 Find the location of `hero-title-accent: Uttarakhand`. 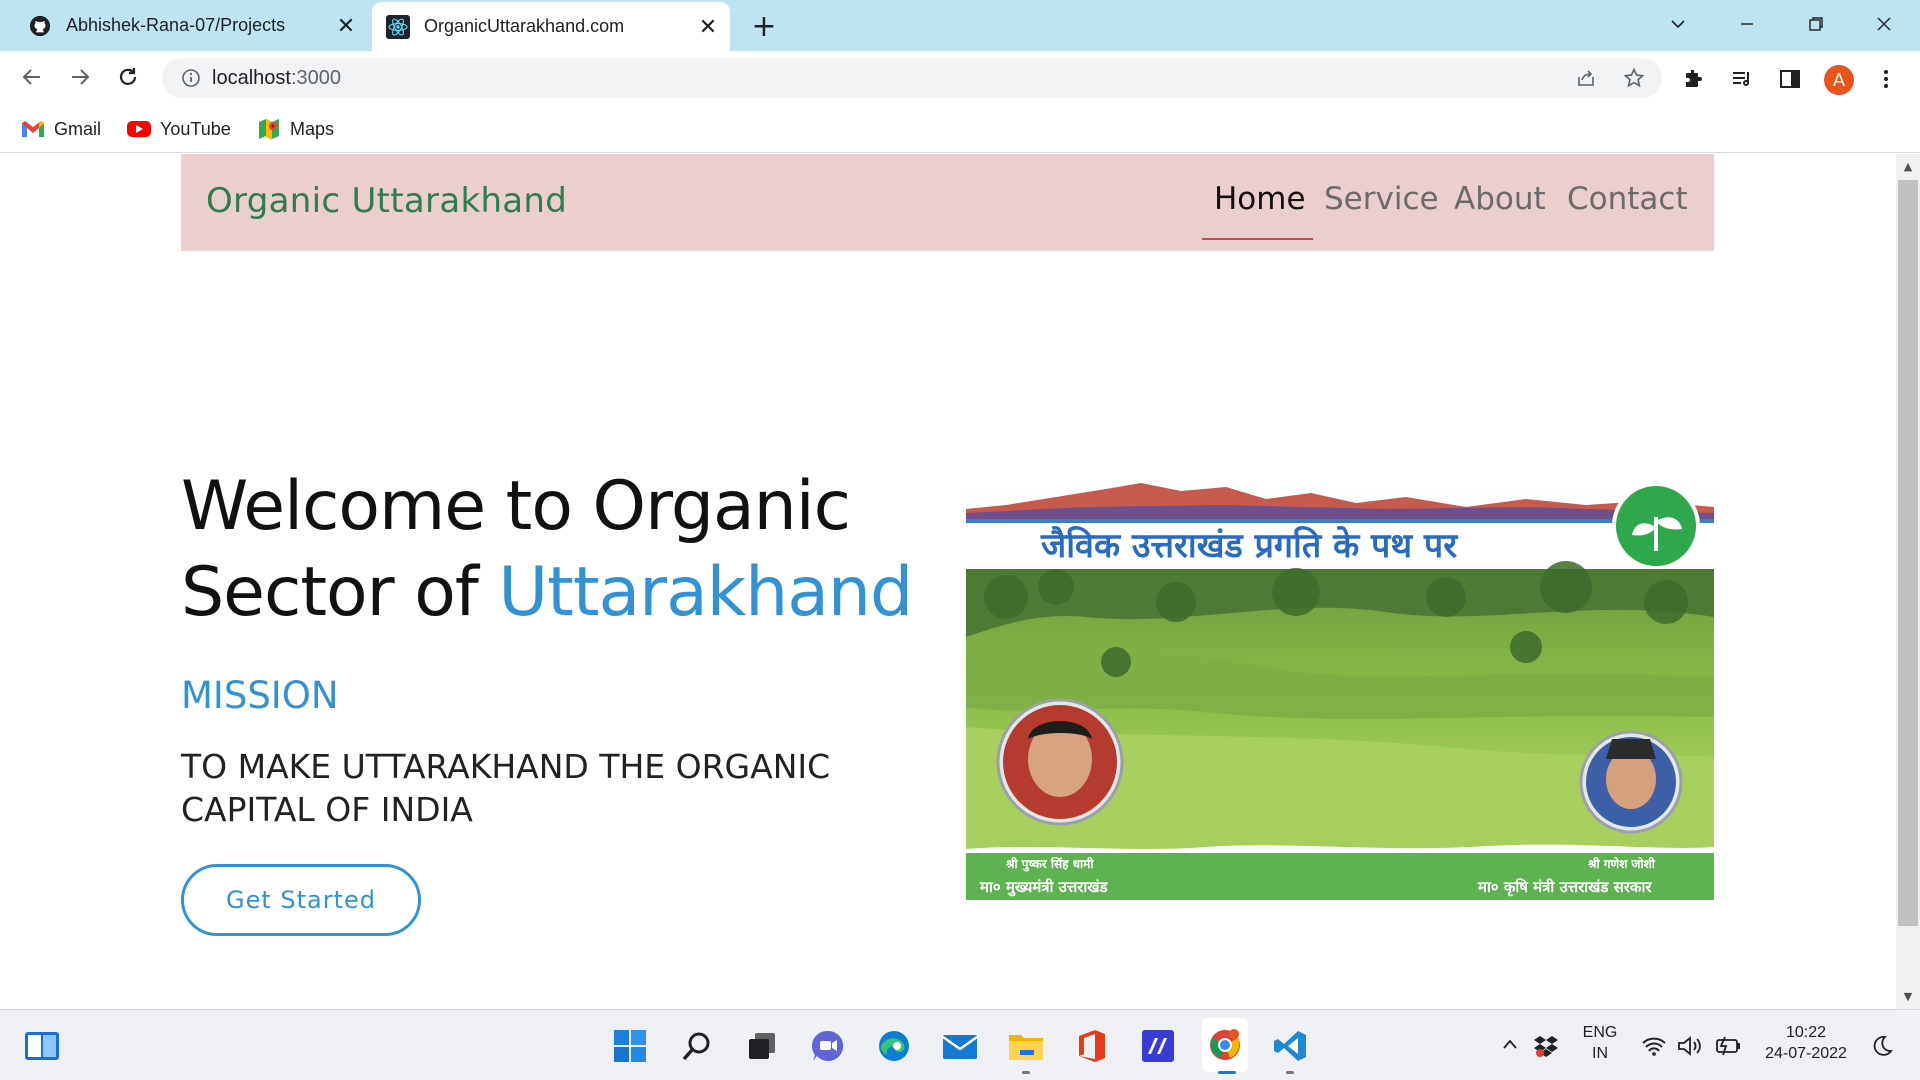

hero-title-accent: Uttarakhand is located at coordinates (705, 592).